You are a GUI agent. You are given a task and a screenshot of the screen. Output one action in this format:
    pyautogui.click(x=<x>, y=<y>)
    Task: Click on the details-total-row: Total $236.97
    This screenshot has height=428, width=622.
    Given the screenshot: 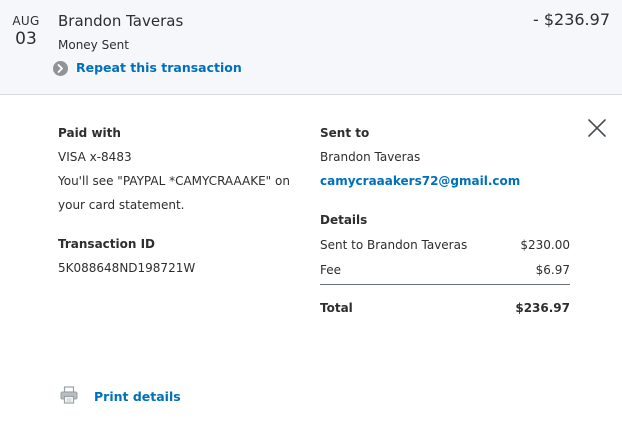 What is the action you would take?
    pyautogui.click(x=445, y=308)
    